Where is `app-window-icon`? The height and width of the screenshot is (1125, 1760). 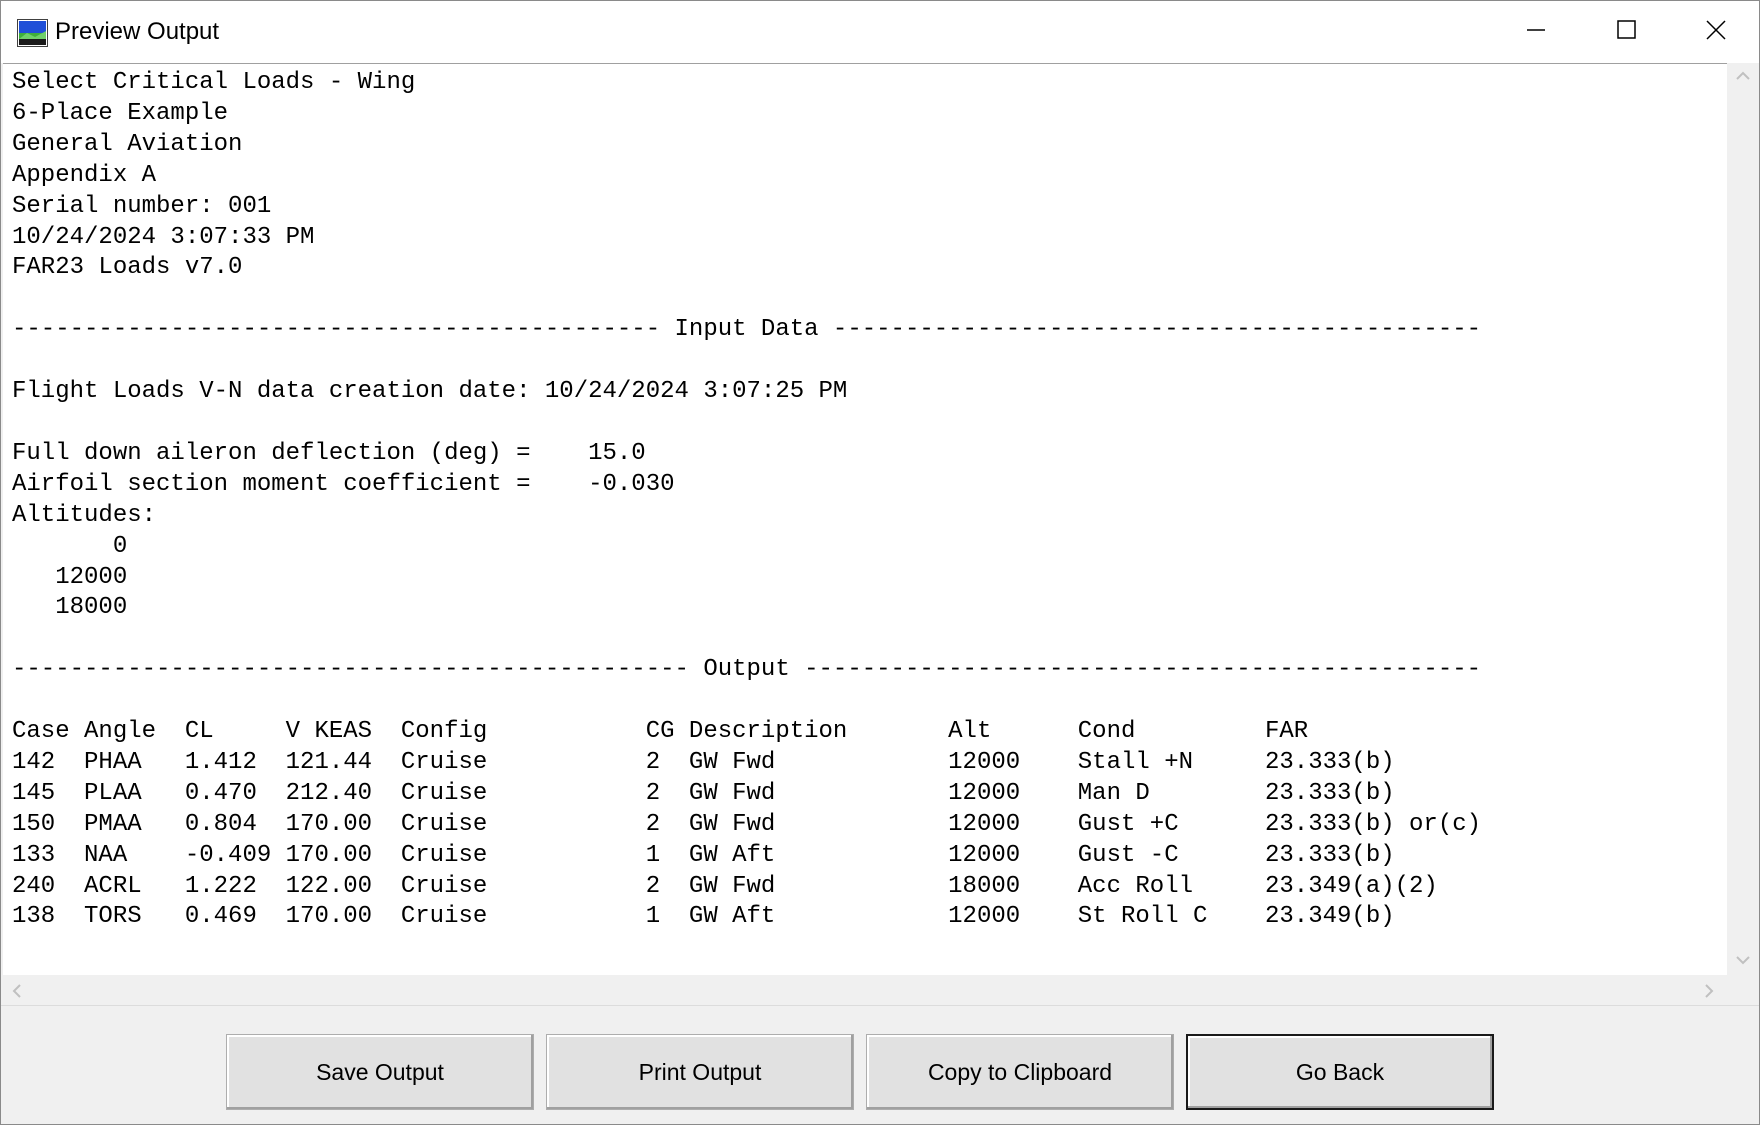
app-window-icon is located at coordinates (32, 33).